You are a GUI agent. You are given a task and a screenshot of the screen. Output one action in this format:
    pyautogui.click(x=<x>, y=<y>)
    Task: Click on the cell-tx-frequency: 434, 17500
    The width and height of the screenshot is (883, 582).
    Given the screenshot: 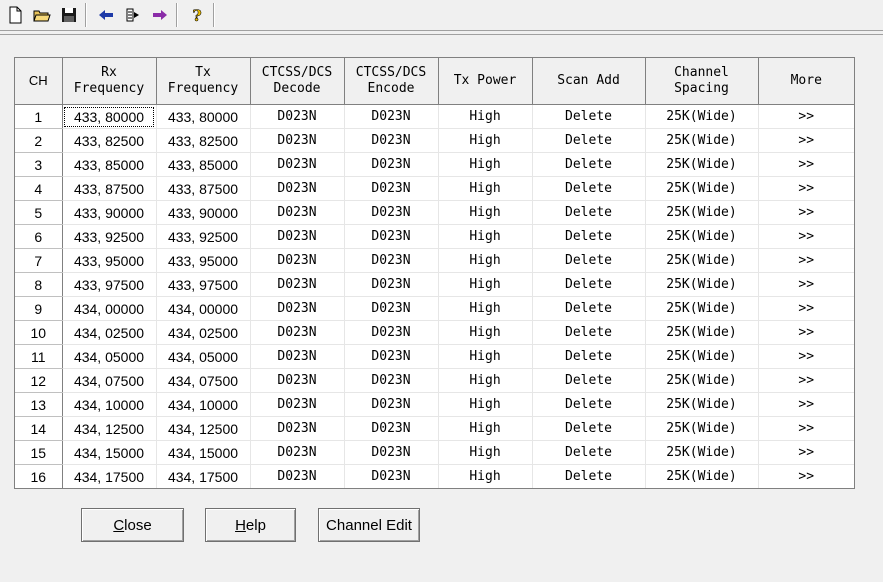 What is the action you would take?
    pyautogui.click(x=203, y=476)
    